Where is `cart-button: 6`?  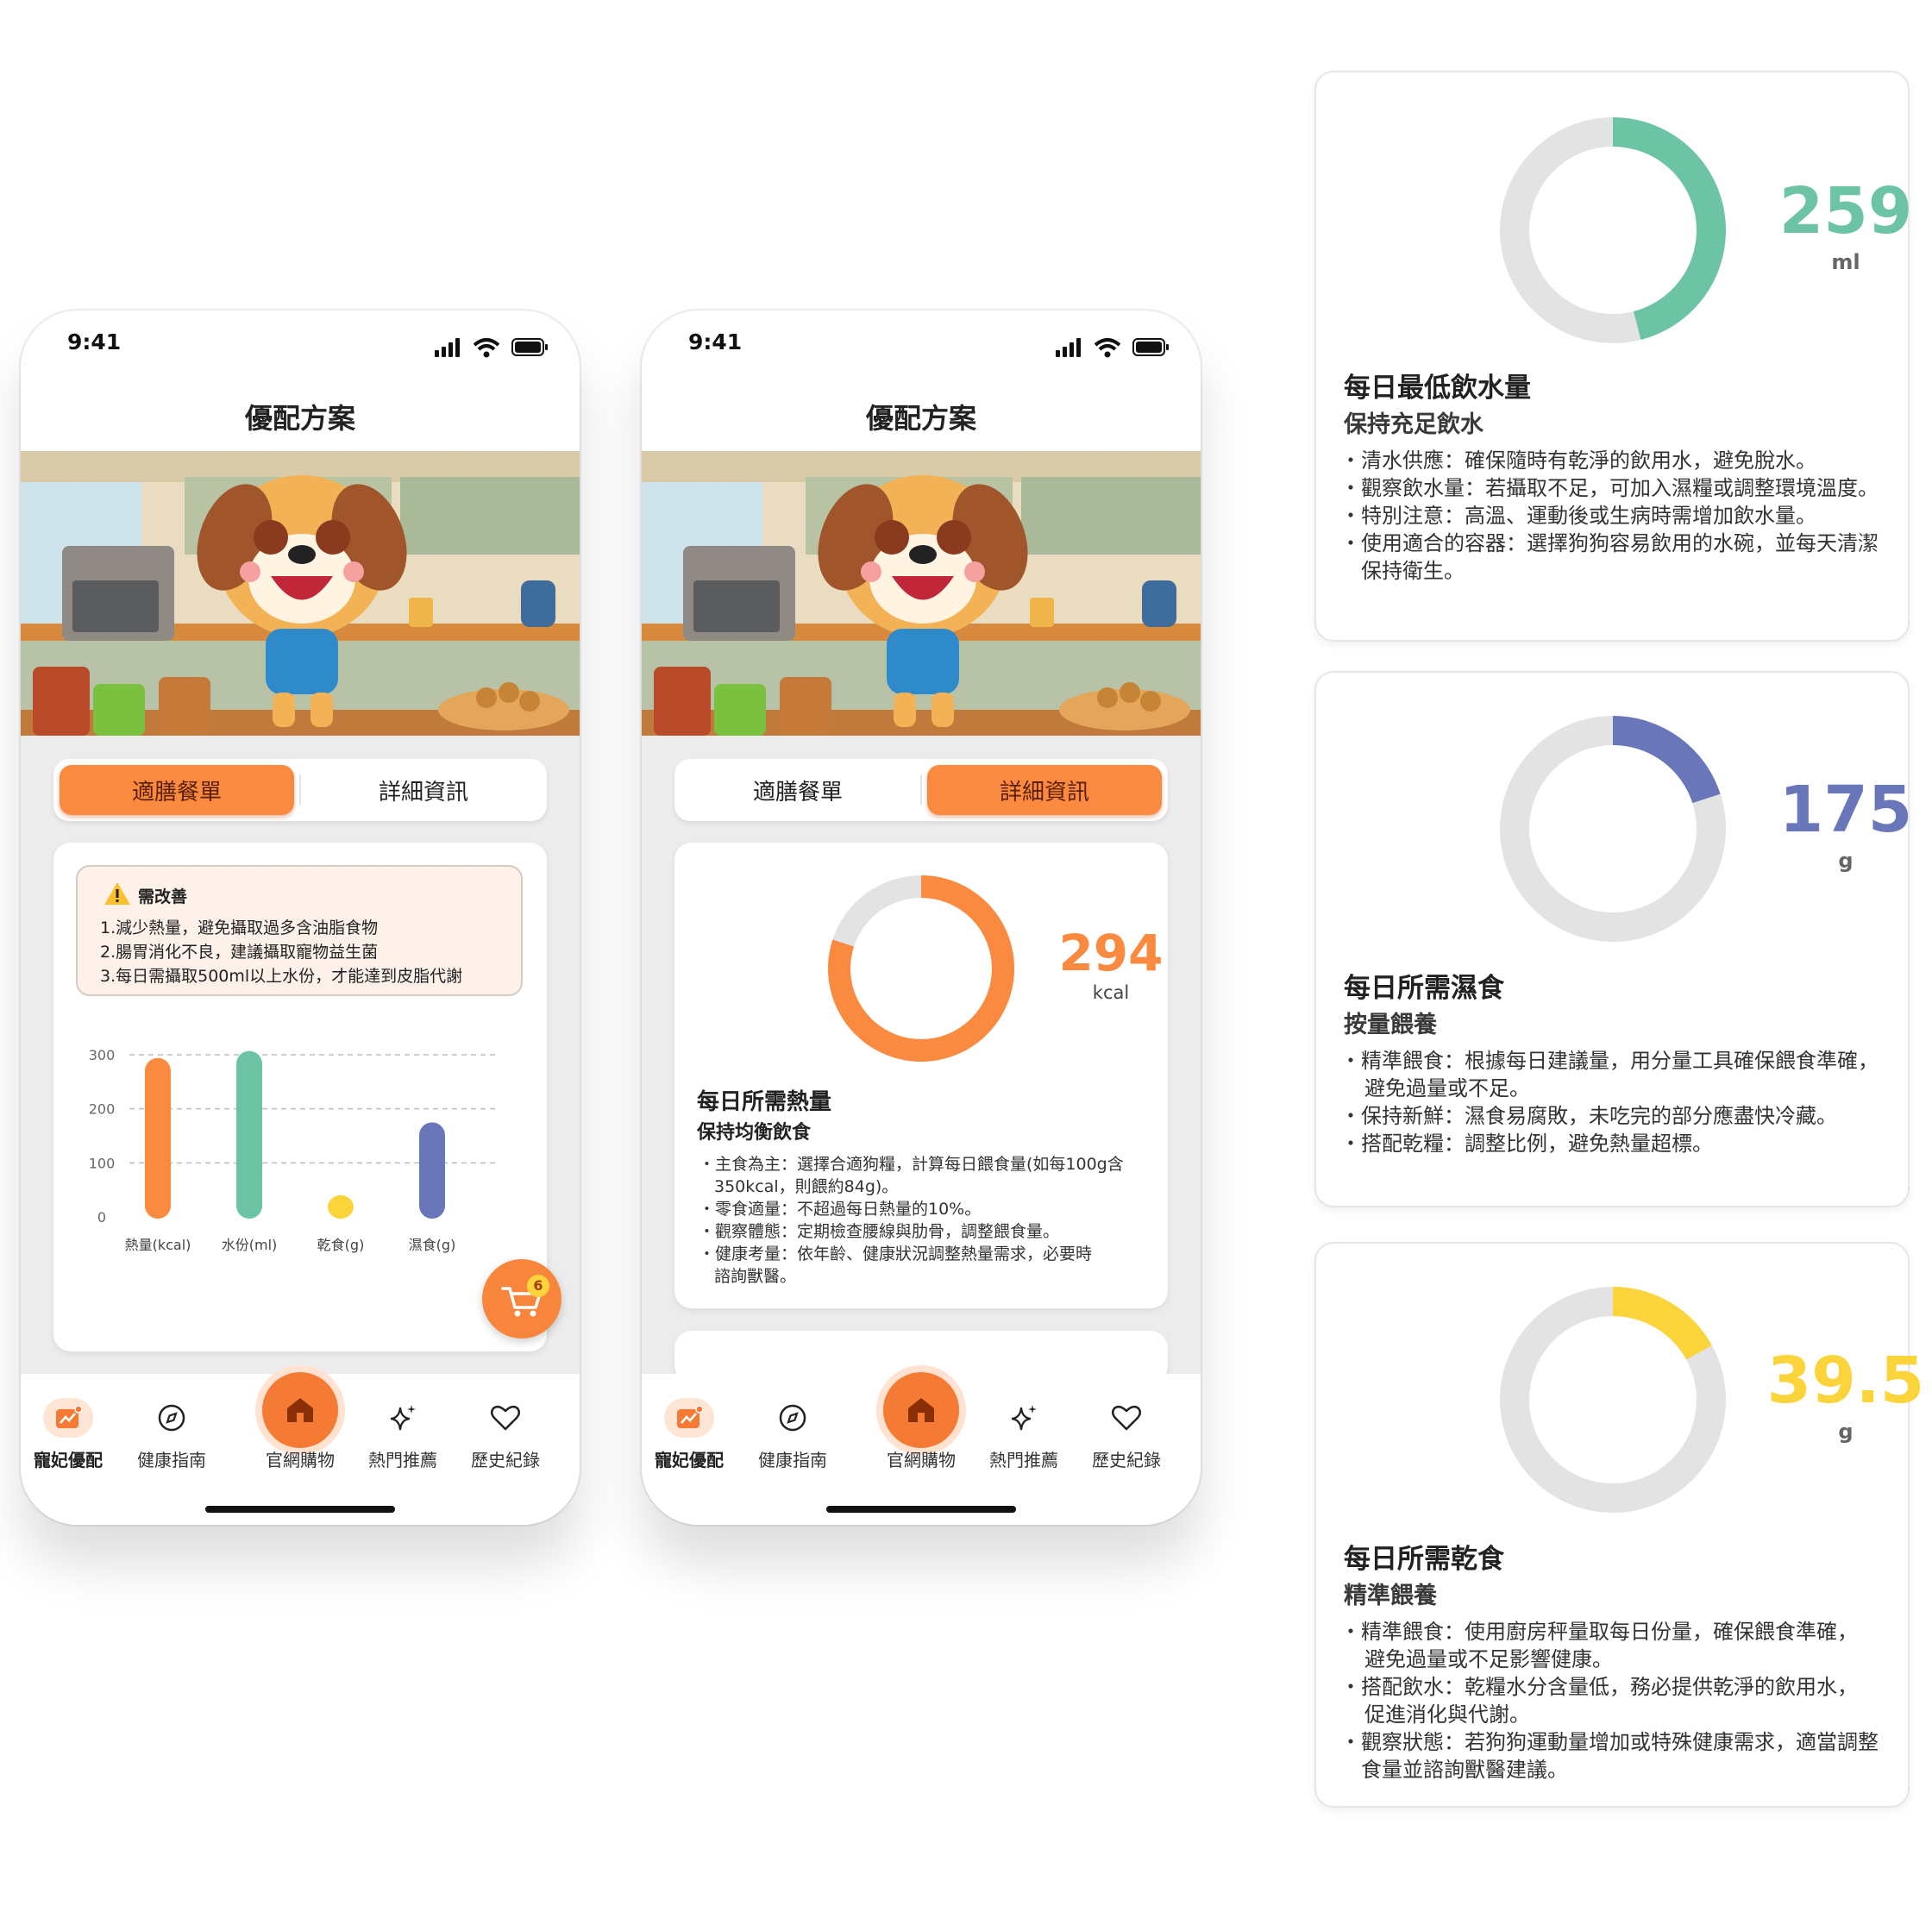
cart-button: 6 is located at coordinates (522, 1299).